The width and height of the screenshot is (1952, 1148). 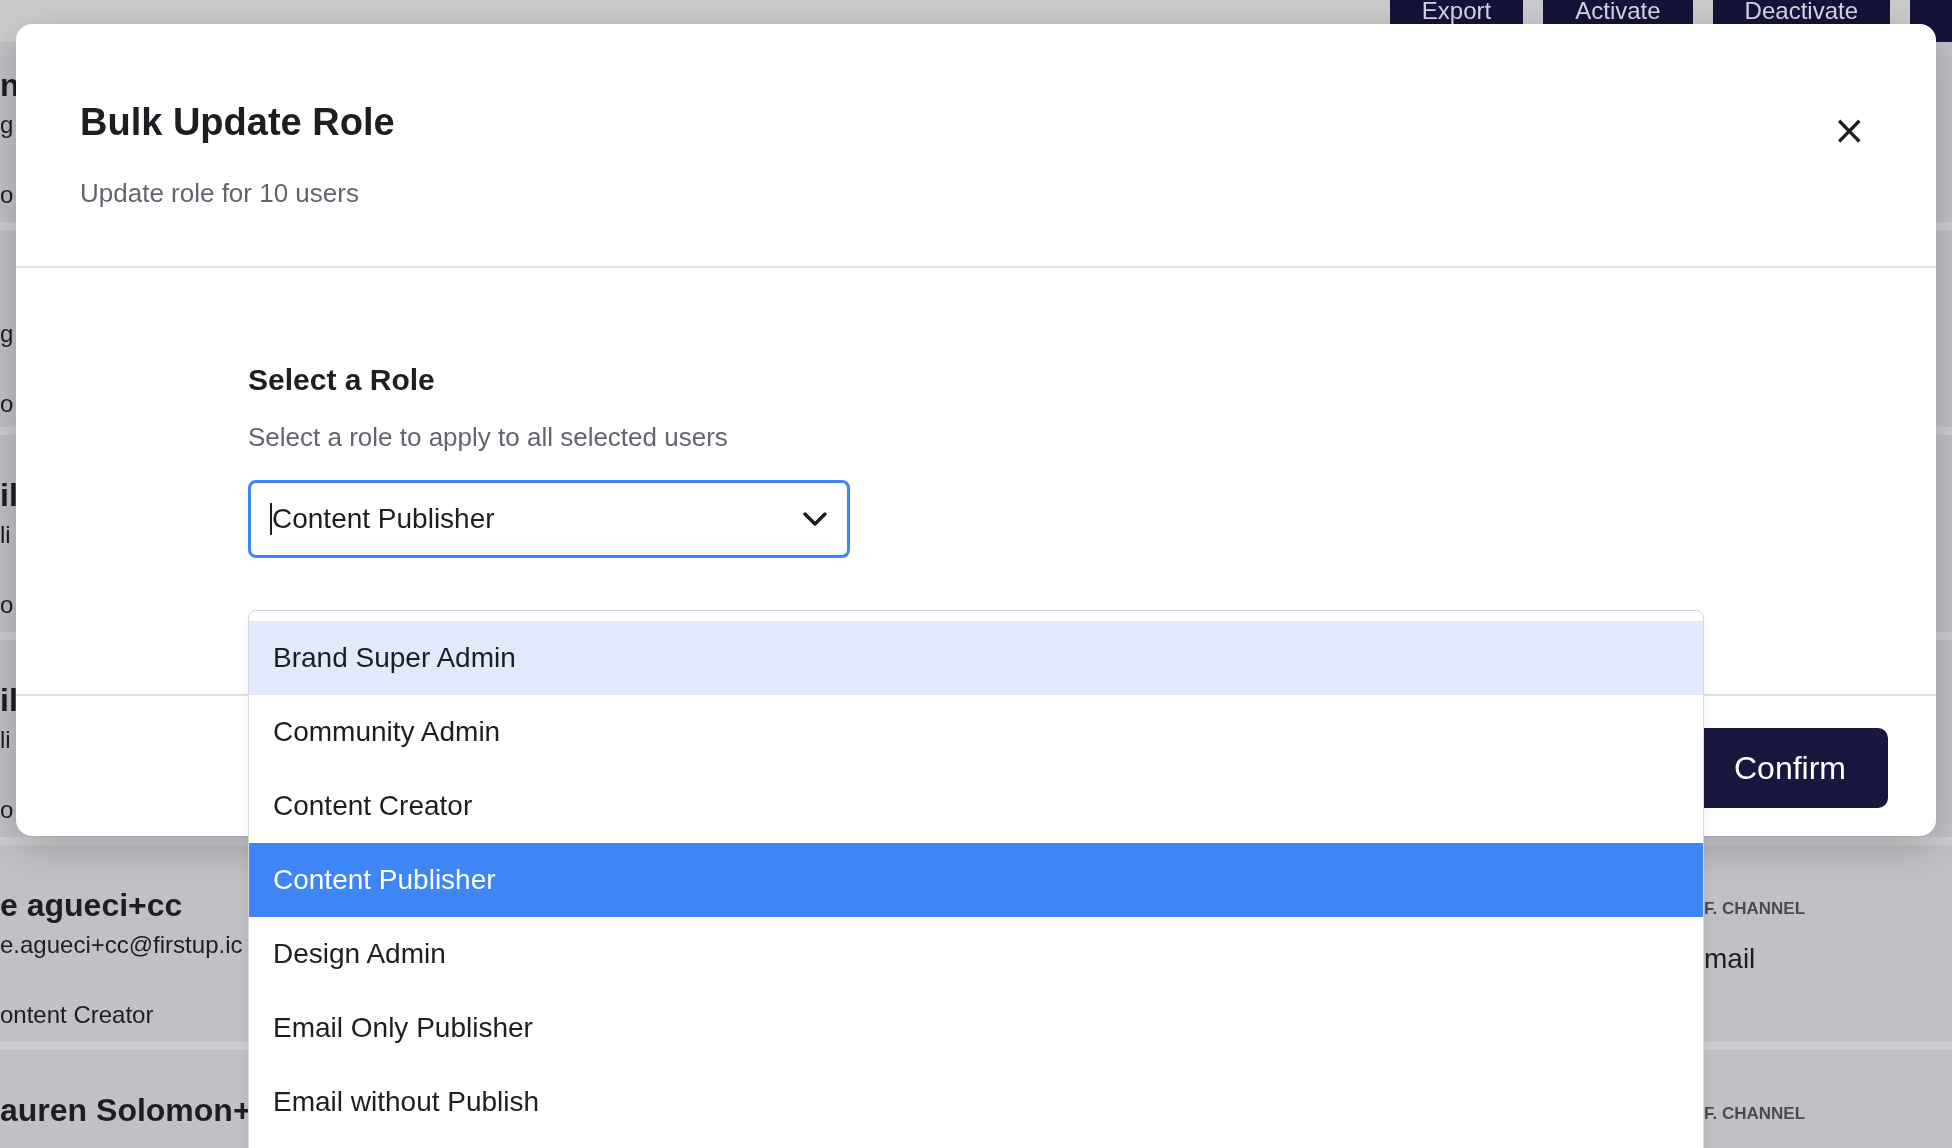 What do you see at coordinates (488, 437) in the screenshot?
I see `section-hint: Select a role to apply to all selected users` at bounding box center [488, 437].